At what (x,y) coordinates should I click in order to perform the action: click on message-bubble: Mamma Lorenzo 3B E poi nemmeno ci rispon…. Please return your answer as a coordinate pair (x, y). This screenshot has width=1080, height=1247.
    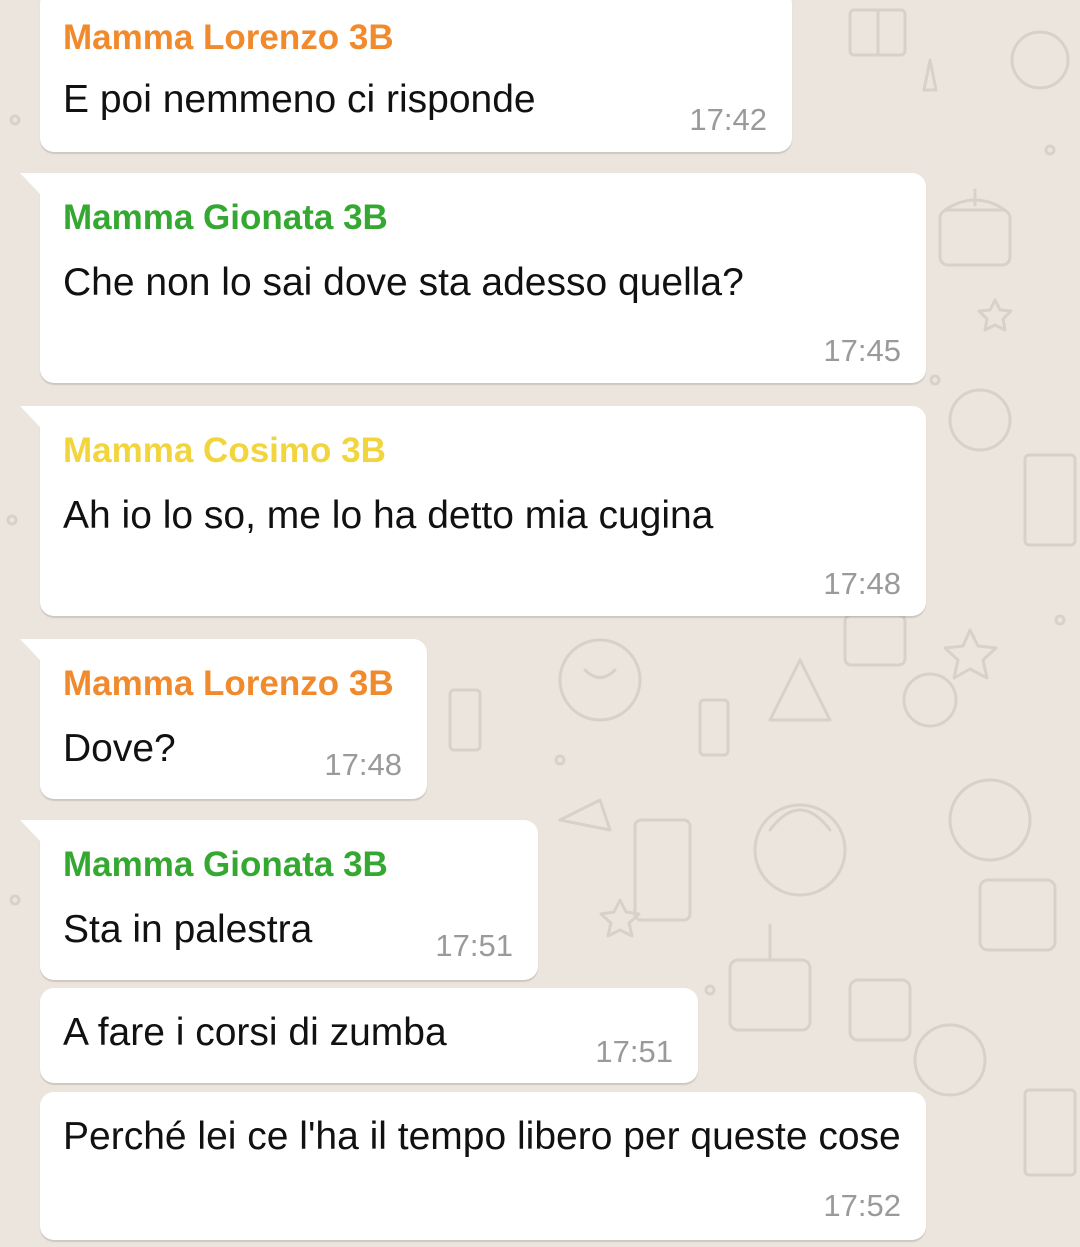
    Looking at the image, I should click on (416, 76).